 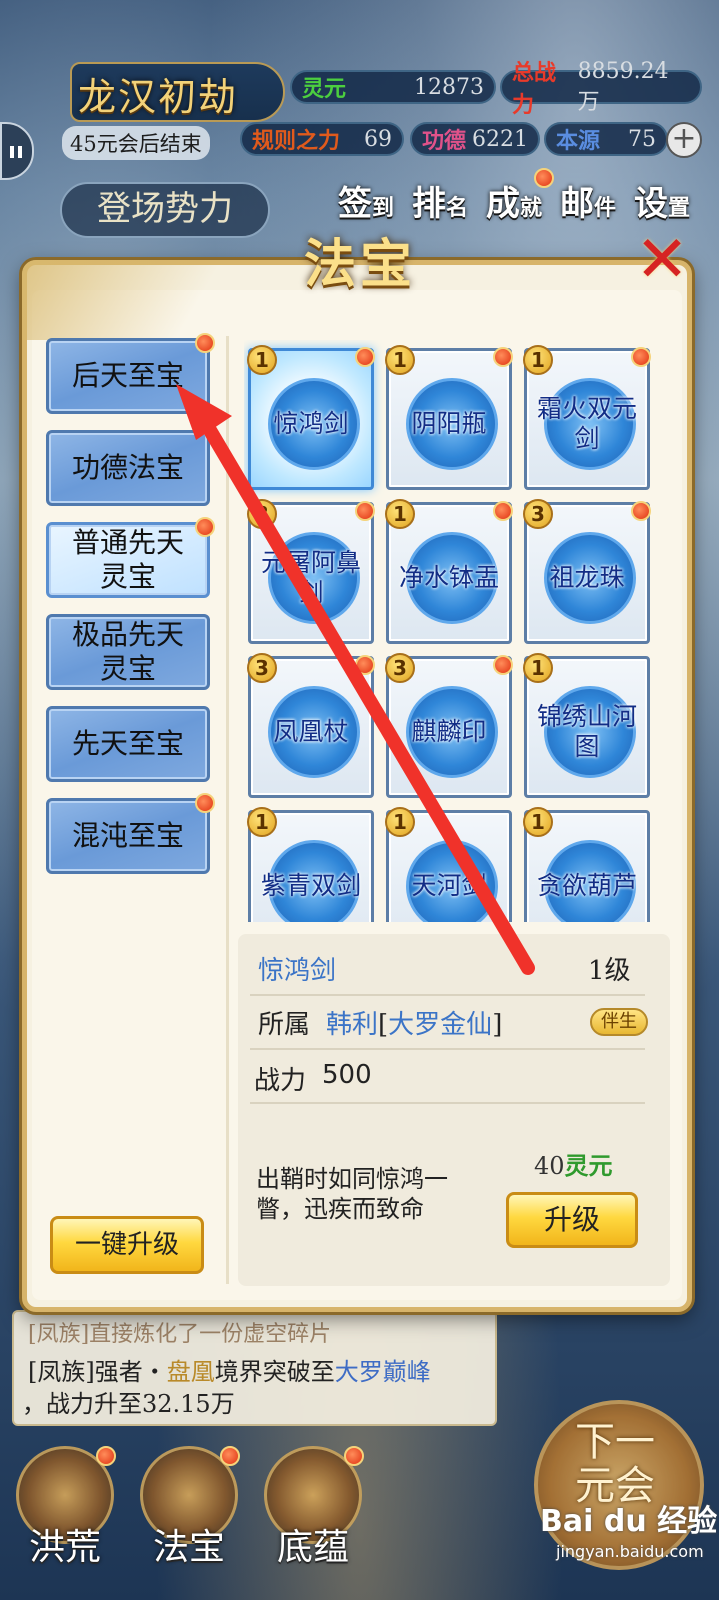 I want to click on treasure-card: 祖龙珠 3, so click(x=587, y=571).